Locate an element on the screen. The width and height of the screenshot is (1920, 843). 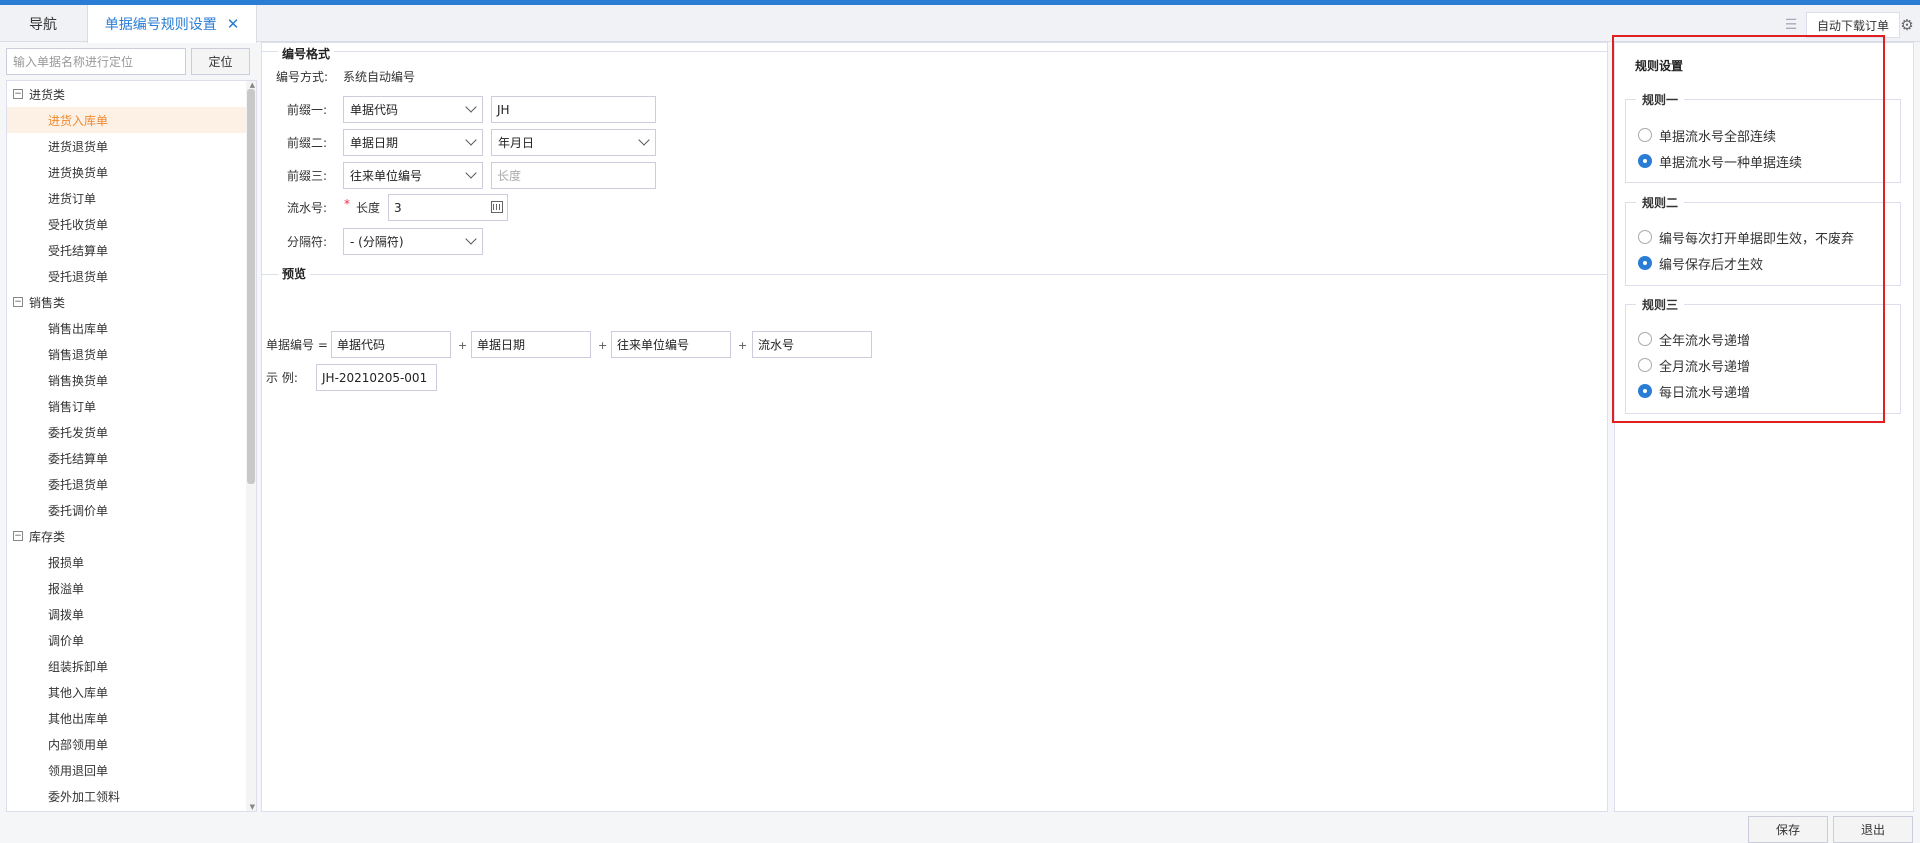
format-divider is located at coordinates (934, 51).